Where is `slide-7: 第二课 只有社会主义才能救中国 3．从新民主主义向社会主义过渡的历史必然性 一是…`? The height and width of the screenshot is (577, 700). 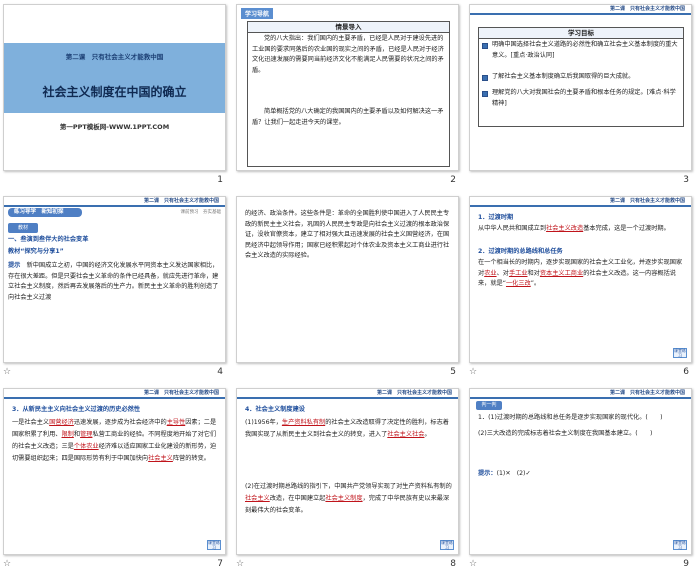
slide-7: 第二课 只有社会主义才能救中国 3．从新民主主义向社会主义过渡的历史必然性 一是… is located at coordinates (114, 471).